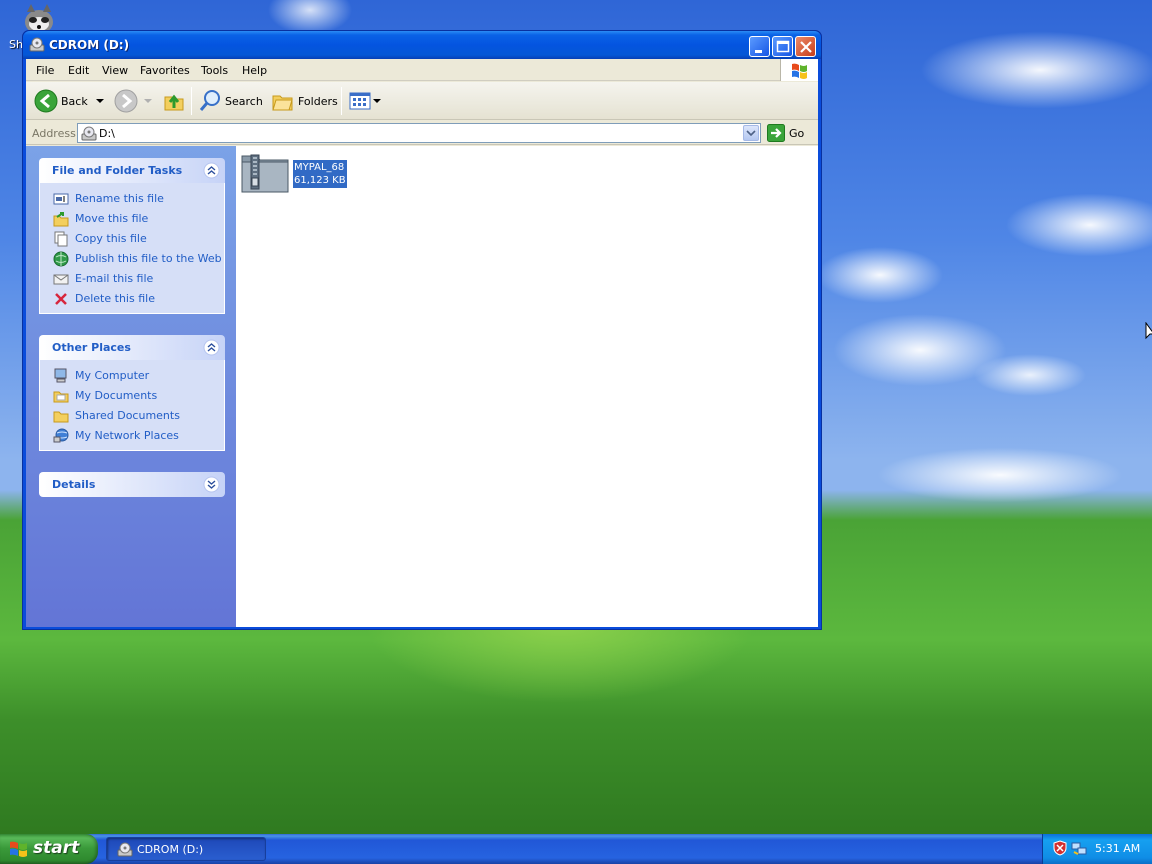  What do you see at coordinates (282, 103) in the screenshot?
I see `folders-icon` at bounding box center [282, 103].